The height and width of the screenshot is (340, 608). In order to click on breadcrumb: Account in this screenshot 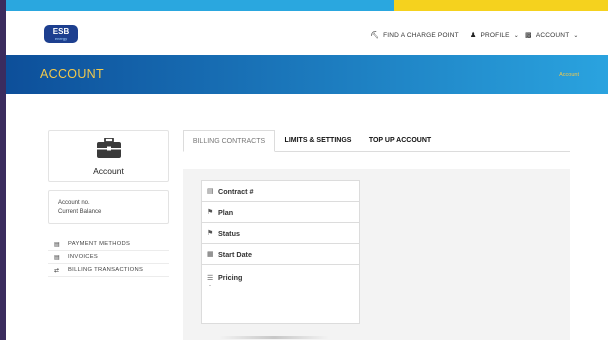, I will do `click(569, 75)`.